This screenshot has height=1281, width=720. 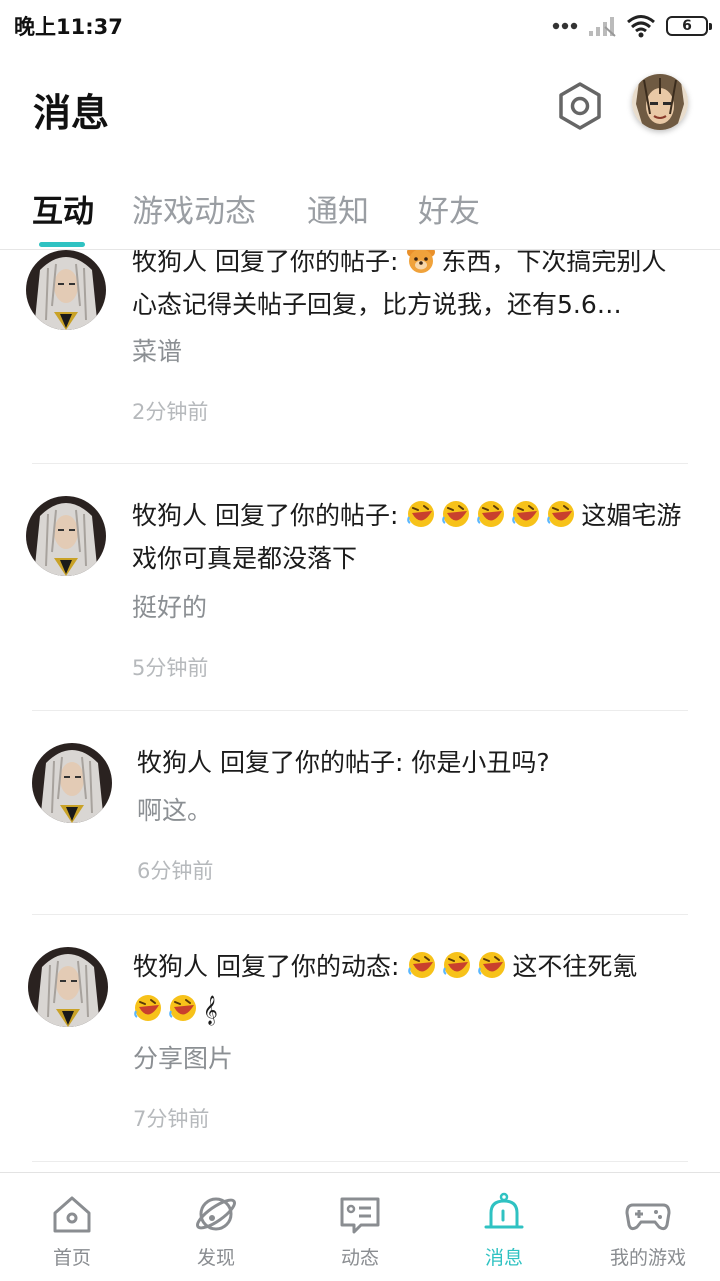 What do you see at coordinates (449, 208) in the screenshot?
I see `tab-friends: 好友` at bounding box center [449, 208].